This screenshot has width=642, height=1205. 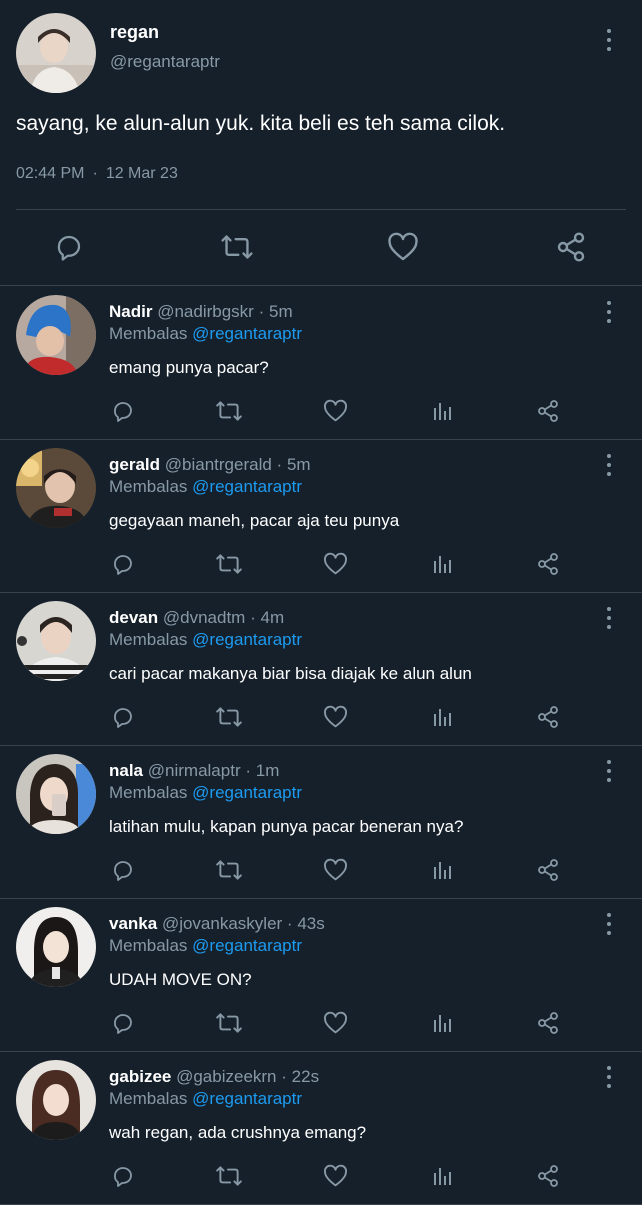 I want to click on author-avatar, so click(x=56, y=53).